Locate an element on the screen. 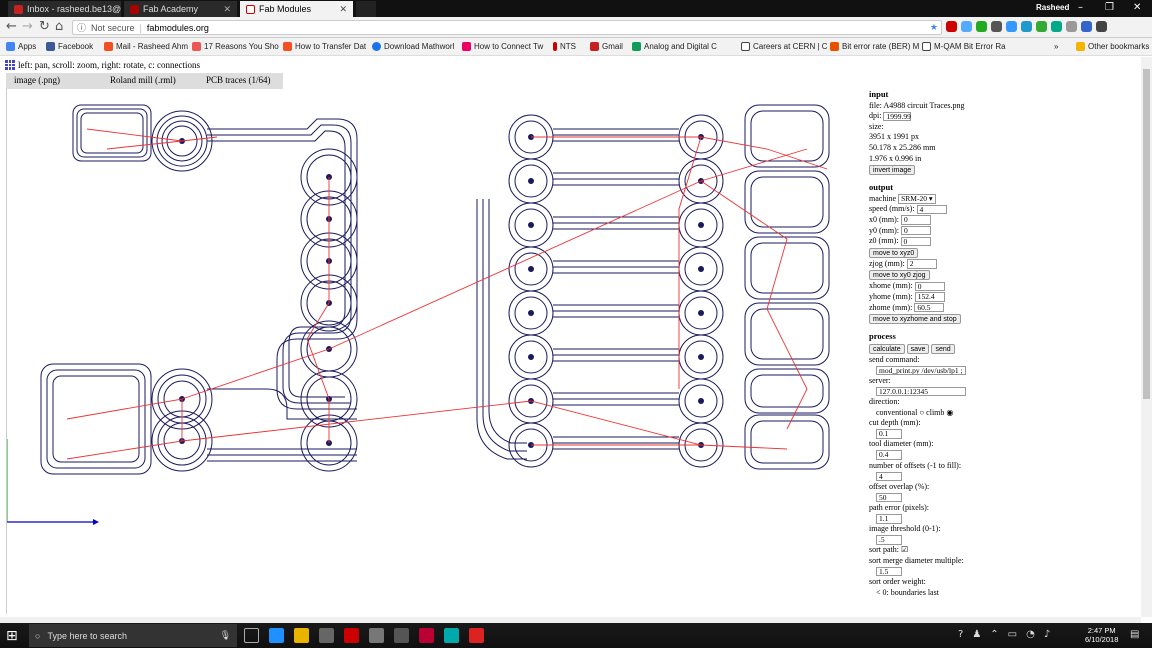 The height and width of the screenshot is (648, 1152). dpi-input: 1999.99 is located at coordinates (897, 116).